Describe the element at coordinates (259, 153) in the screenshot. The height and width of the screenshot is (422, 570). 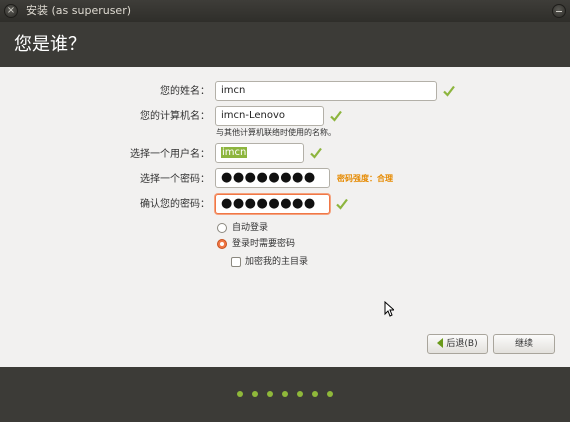
I see `username-field: imcn` at that location.